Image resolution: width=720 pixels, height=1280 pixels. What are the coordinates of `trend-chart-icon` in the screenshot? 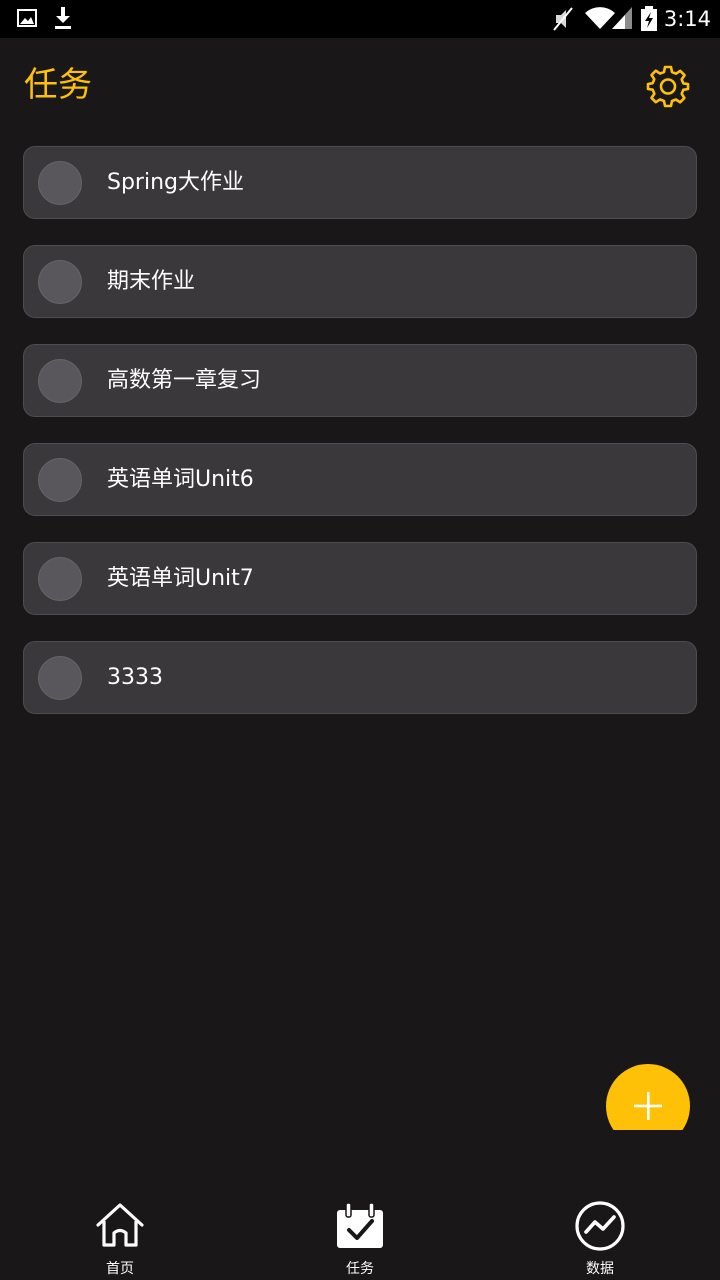 It's located at (600, 1226).